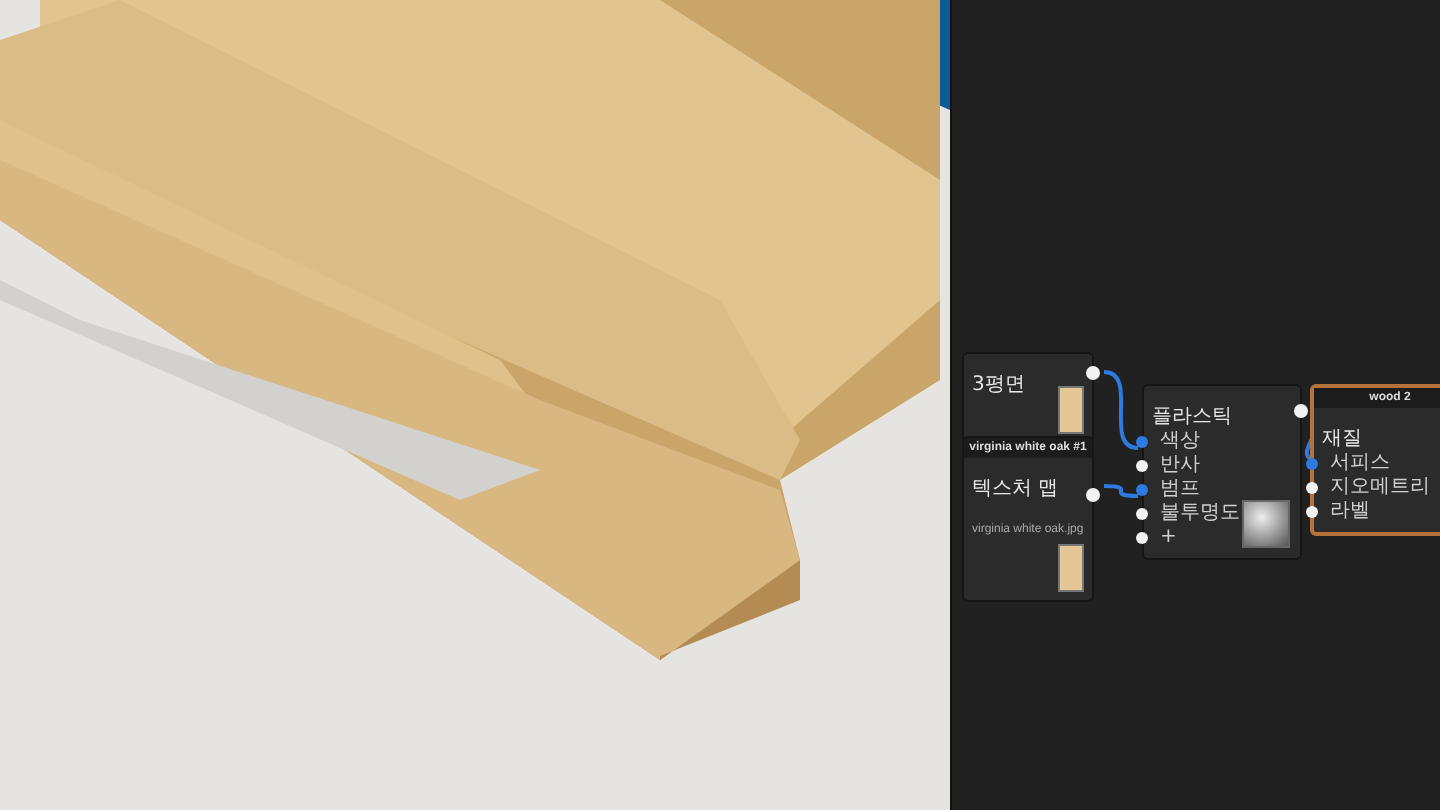  What do you see at coordinates (1380, 488) in the screenshot?
I see `input-label: 지오메트리` at bounding box center [1380, 488].